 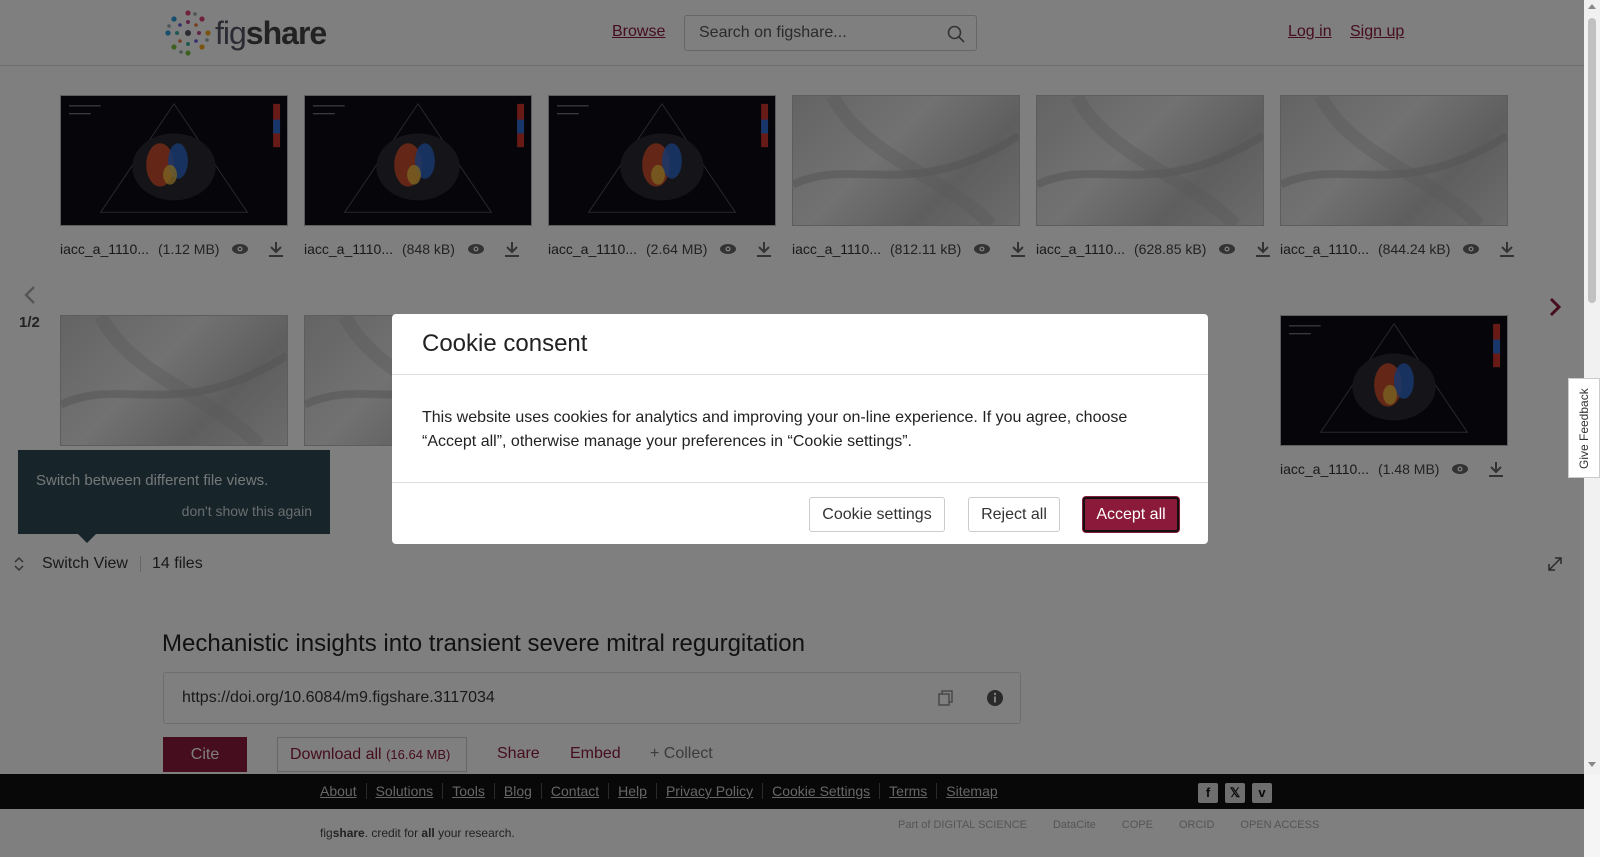 What do you see at coordinates (1131, 514) in the screenshot?
I see `accept-all-button: Accept all` at bounding box center [1131, 514].